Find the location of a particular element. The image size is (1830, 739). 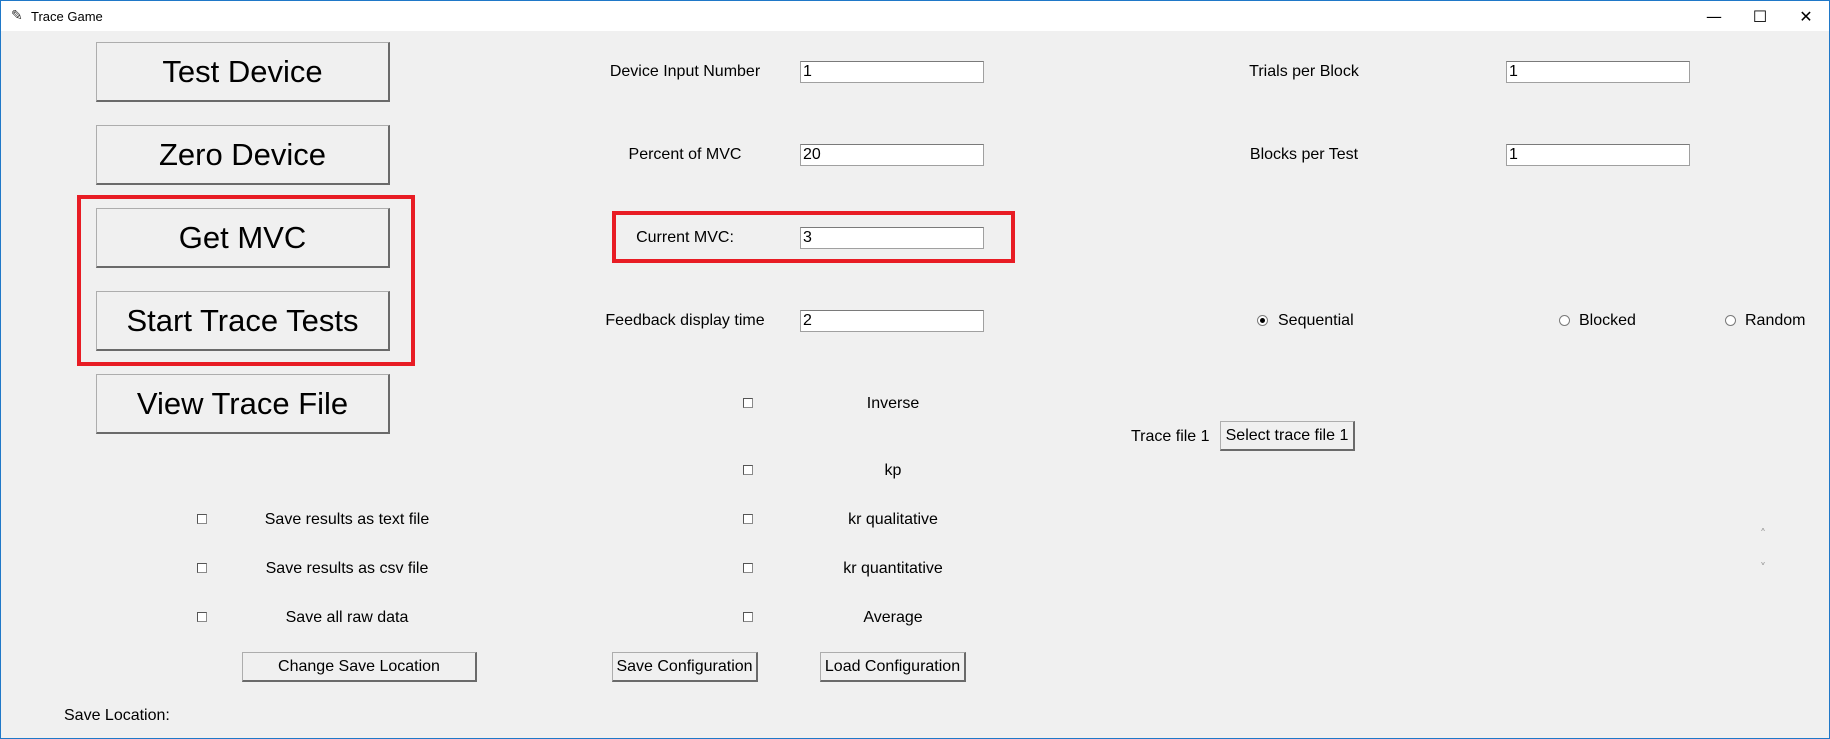

close-icon: ✕ is located at coordinates (1806, 16).